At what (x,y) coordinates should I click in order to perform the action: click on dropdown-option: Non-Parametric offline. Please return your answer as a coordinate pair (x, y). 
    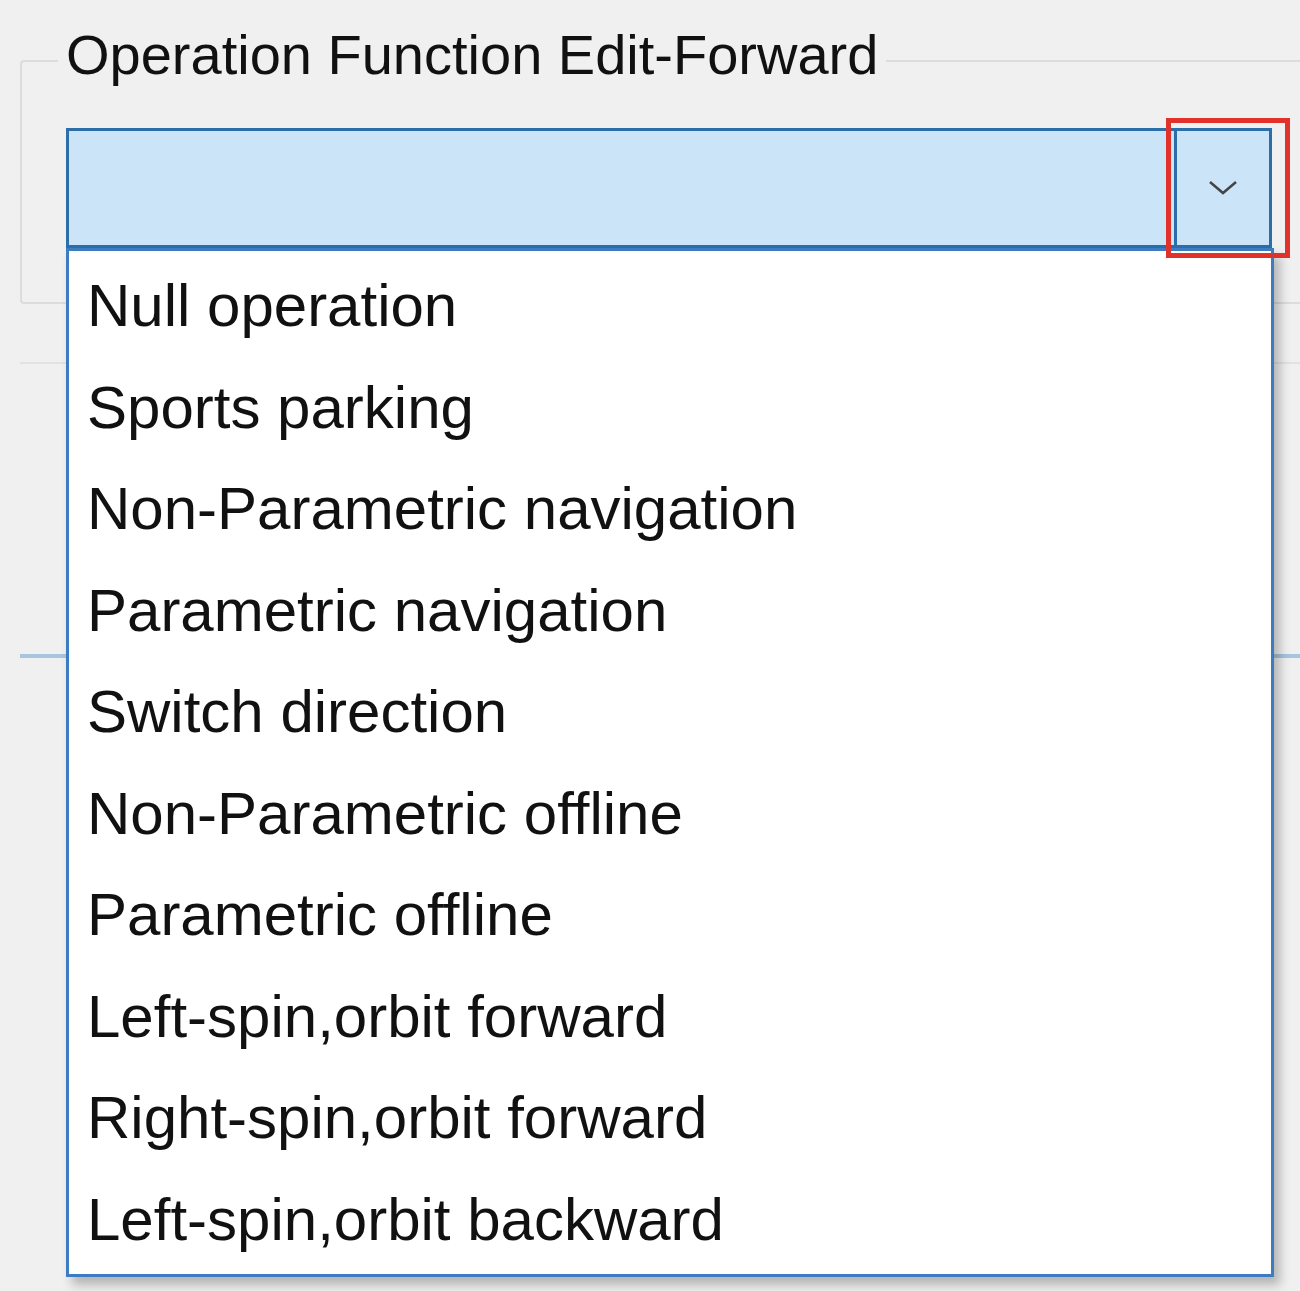
    Looking at the image, I should click on (670, 813).